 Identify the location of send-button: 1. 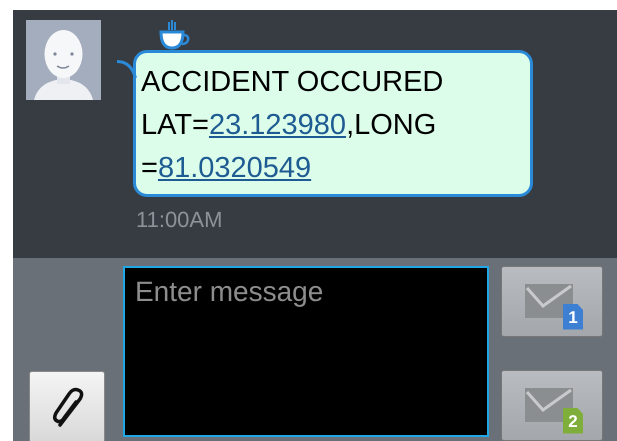
(552, 301).